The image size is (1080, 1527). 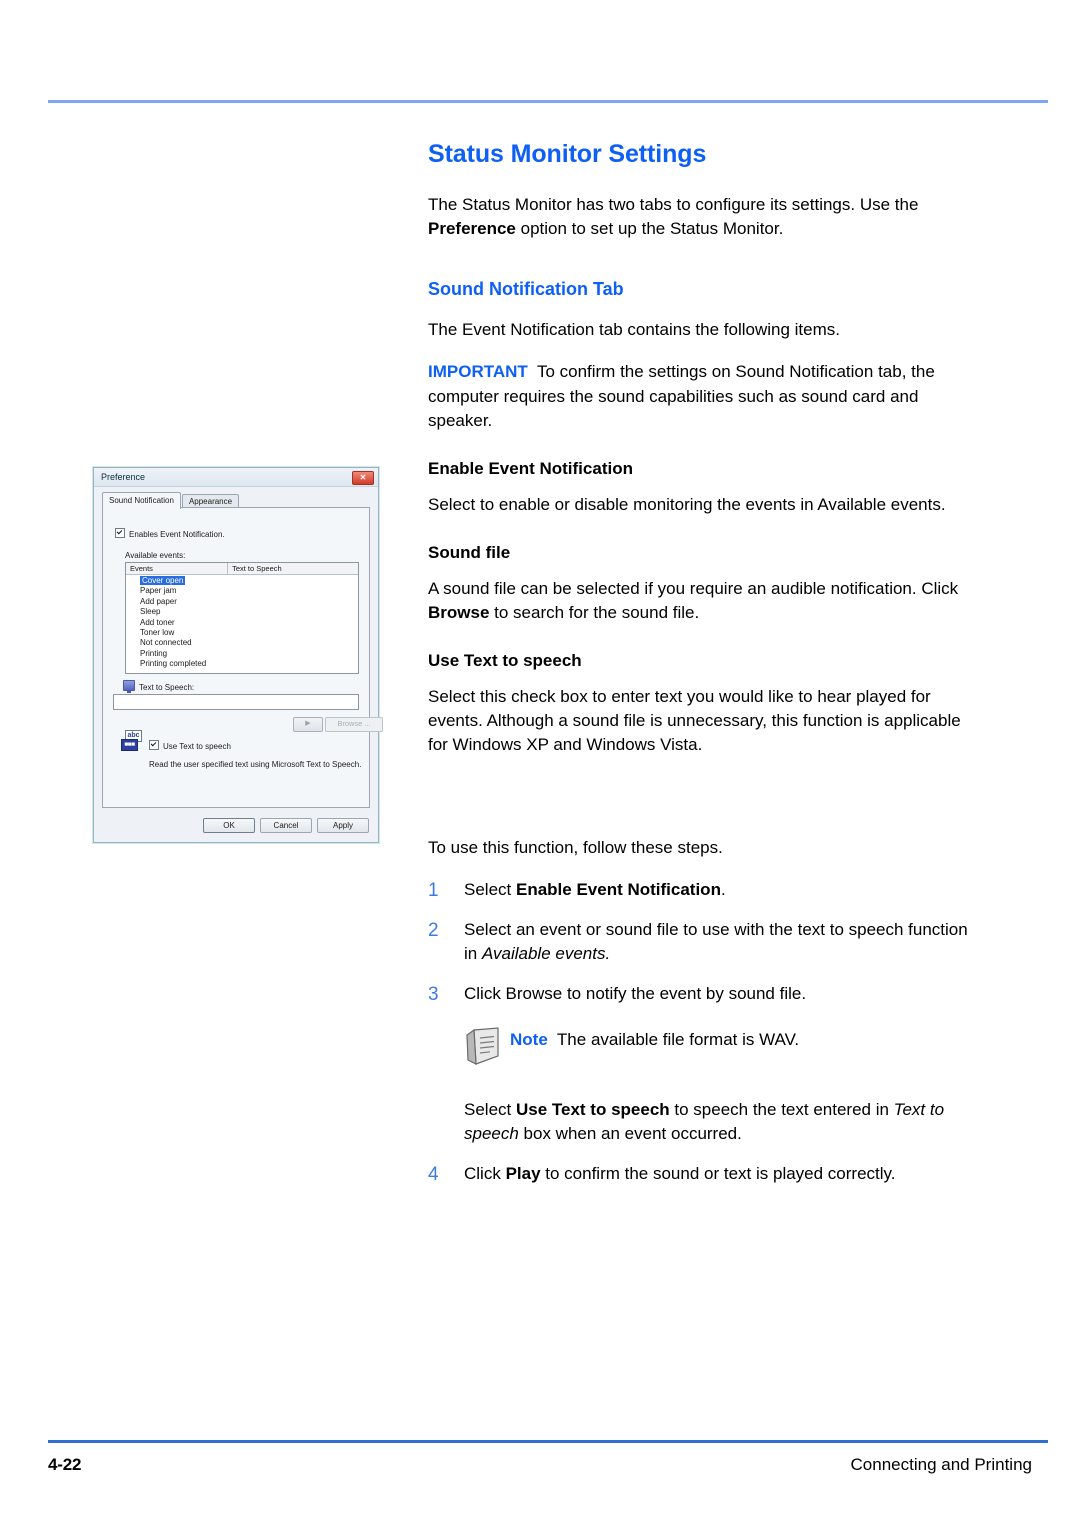 What do you see at coordinates (592, 1110) in the screenshot?
I see `after-note-bold: Use Text to speech` at bounding box center [592, 1110].